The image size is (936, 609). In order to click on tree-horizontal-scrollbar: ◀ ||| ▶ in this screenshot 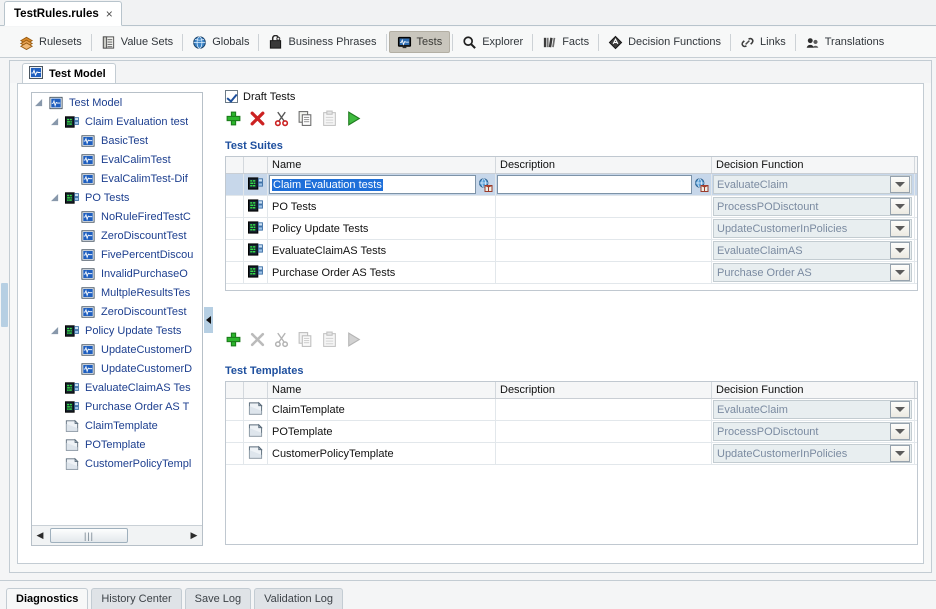, I will do `click(117, 535)`.